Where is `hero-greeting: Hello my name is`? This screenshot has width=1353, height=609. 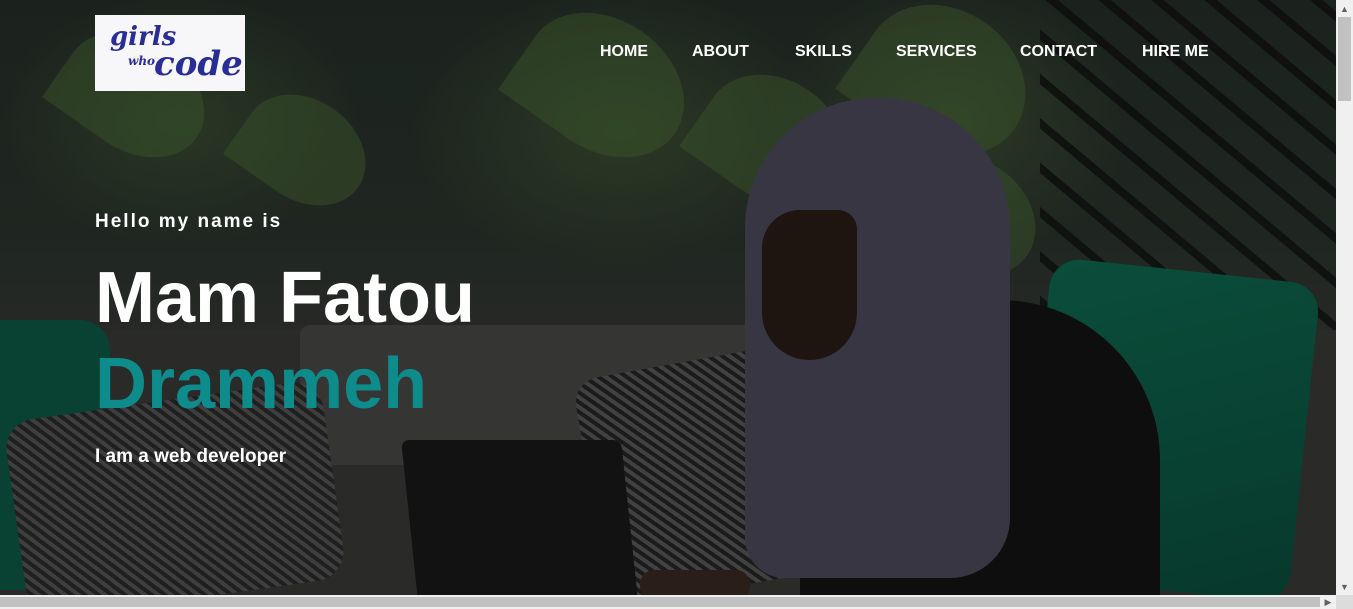 hero-greeting: Hello my name is is located at coordinates (189, 221).